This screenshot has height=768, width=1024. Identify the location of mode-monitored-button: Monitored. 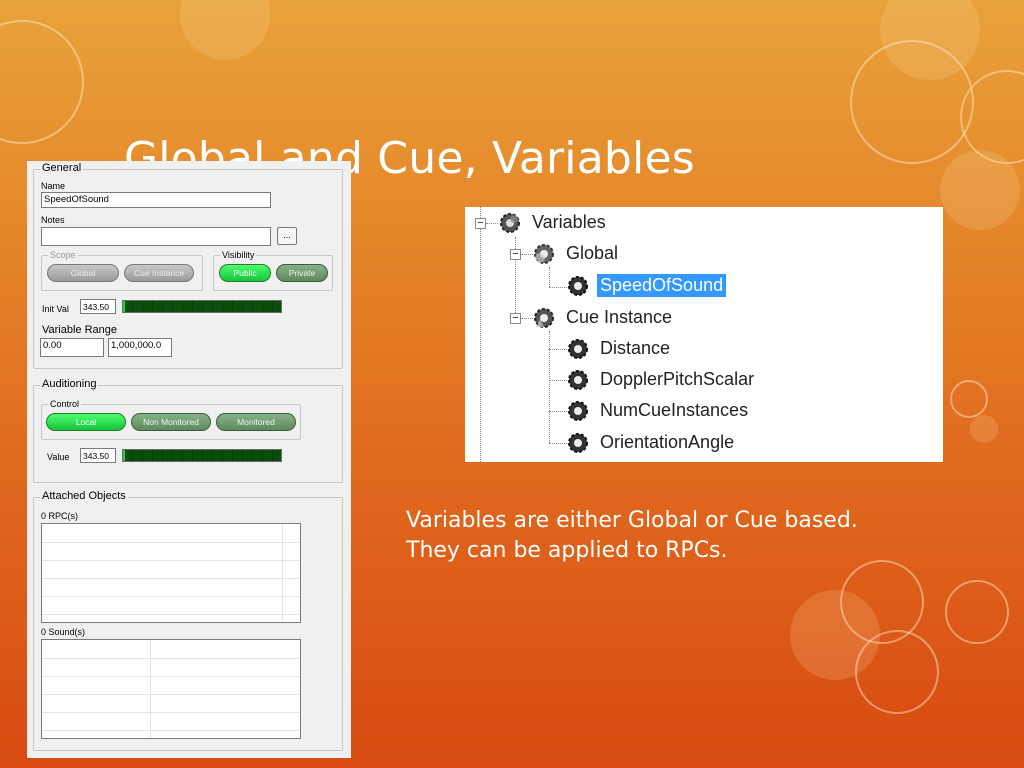
(256, 422).